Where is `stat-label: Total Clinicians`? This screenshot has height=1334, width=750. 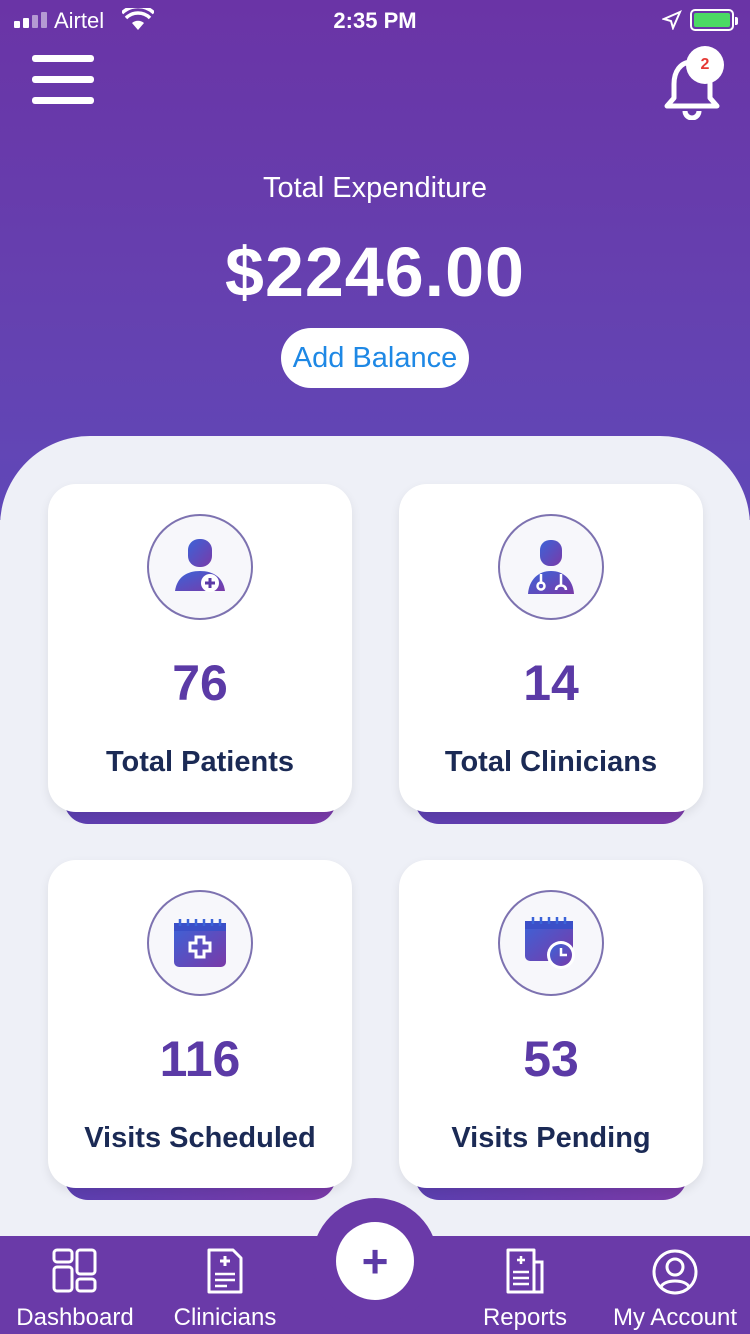
stat-label: Total Clinicians is located at coordinates (551, 762).